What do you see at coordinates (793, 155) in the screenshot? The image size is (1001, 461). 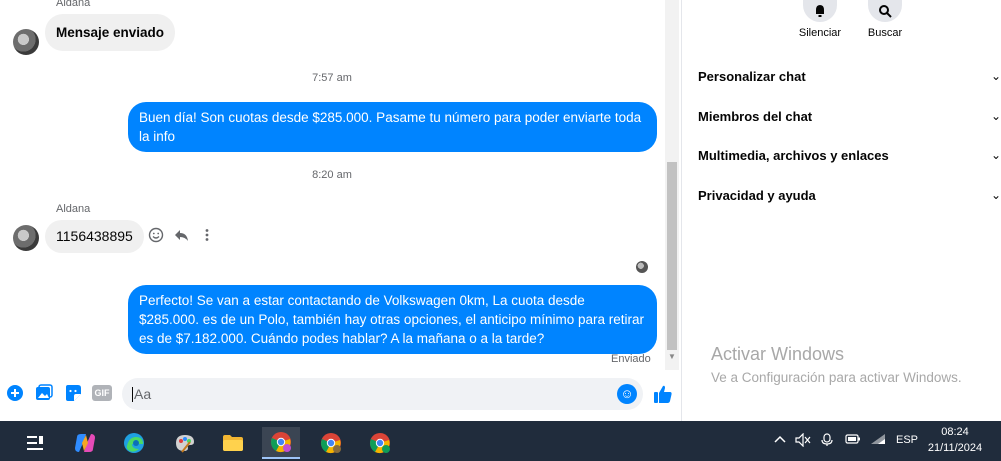 I see `menu-item-label: Multimedia, archivos y enlaces` at bounding box center [793, 155].